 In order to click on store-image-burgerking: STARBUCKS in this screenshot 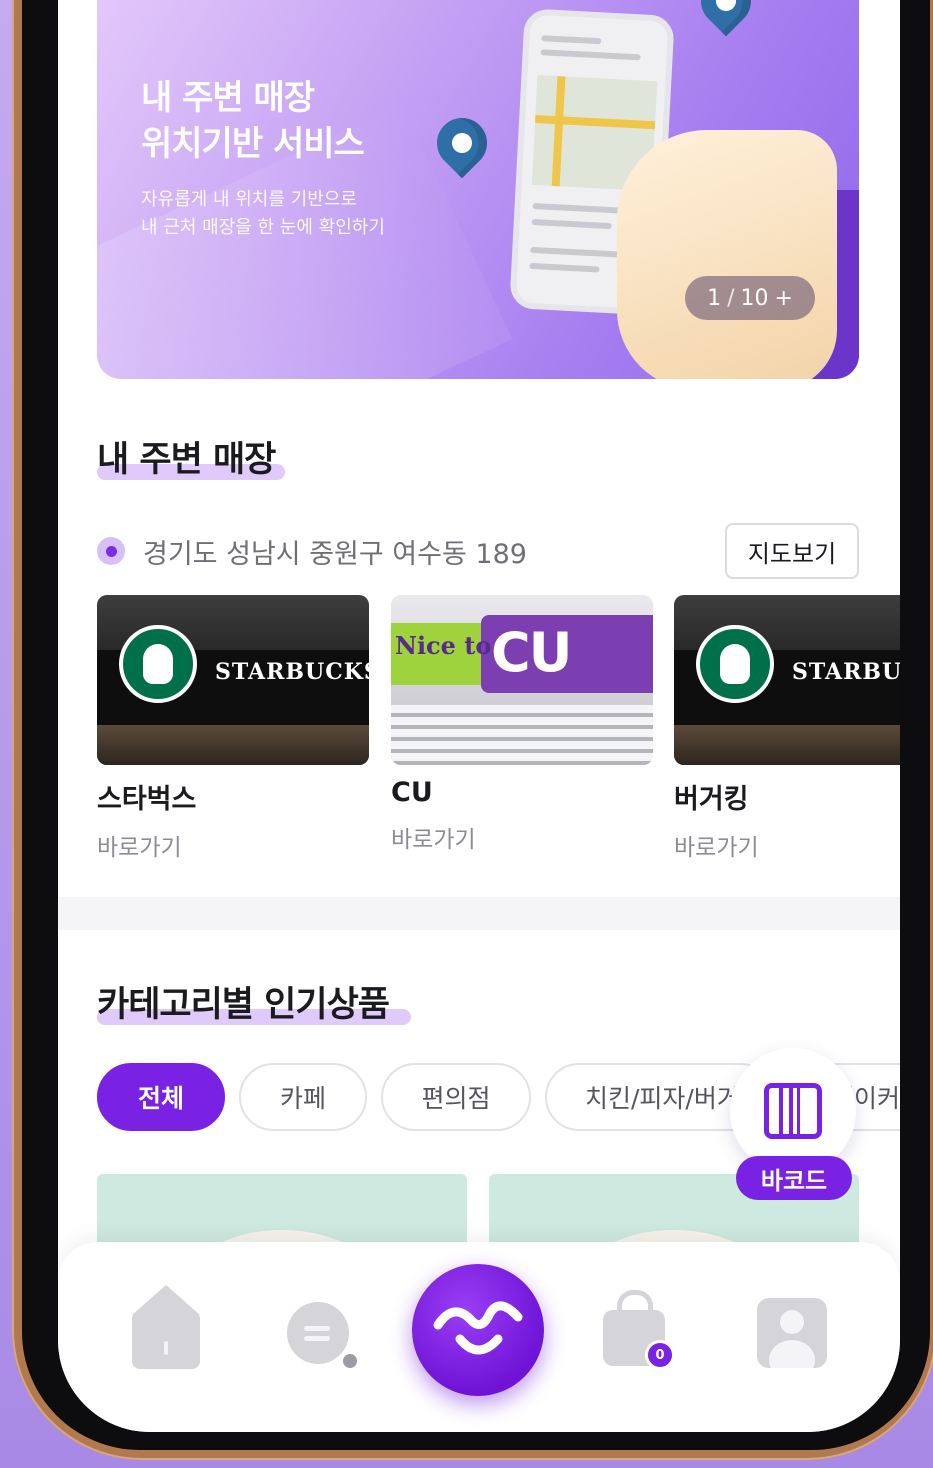, I will do `click(787, 680)`.